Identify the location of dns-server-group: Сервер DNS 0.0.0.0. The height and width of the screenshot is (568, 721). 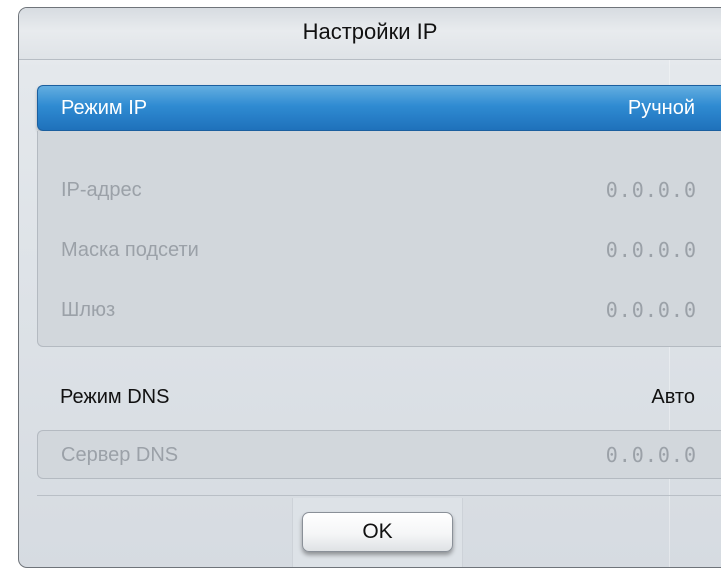
(379, 454).